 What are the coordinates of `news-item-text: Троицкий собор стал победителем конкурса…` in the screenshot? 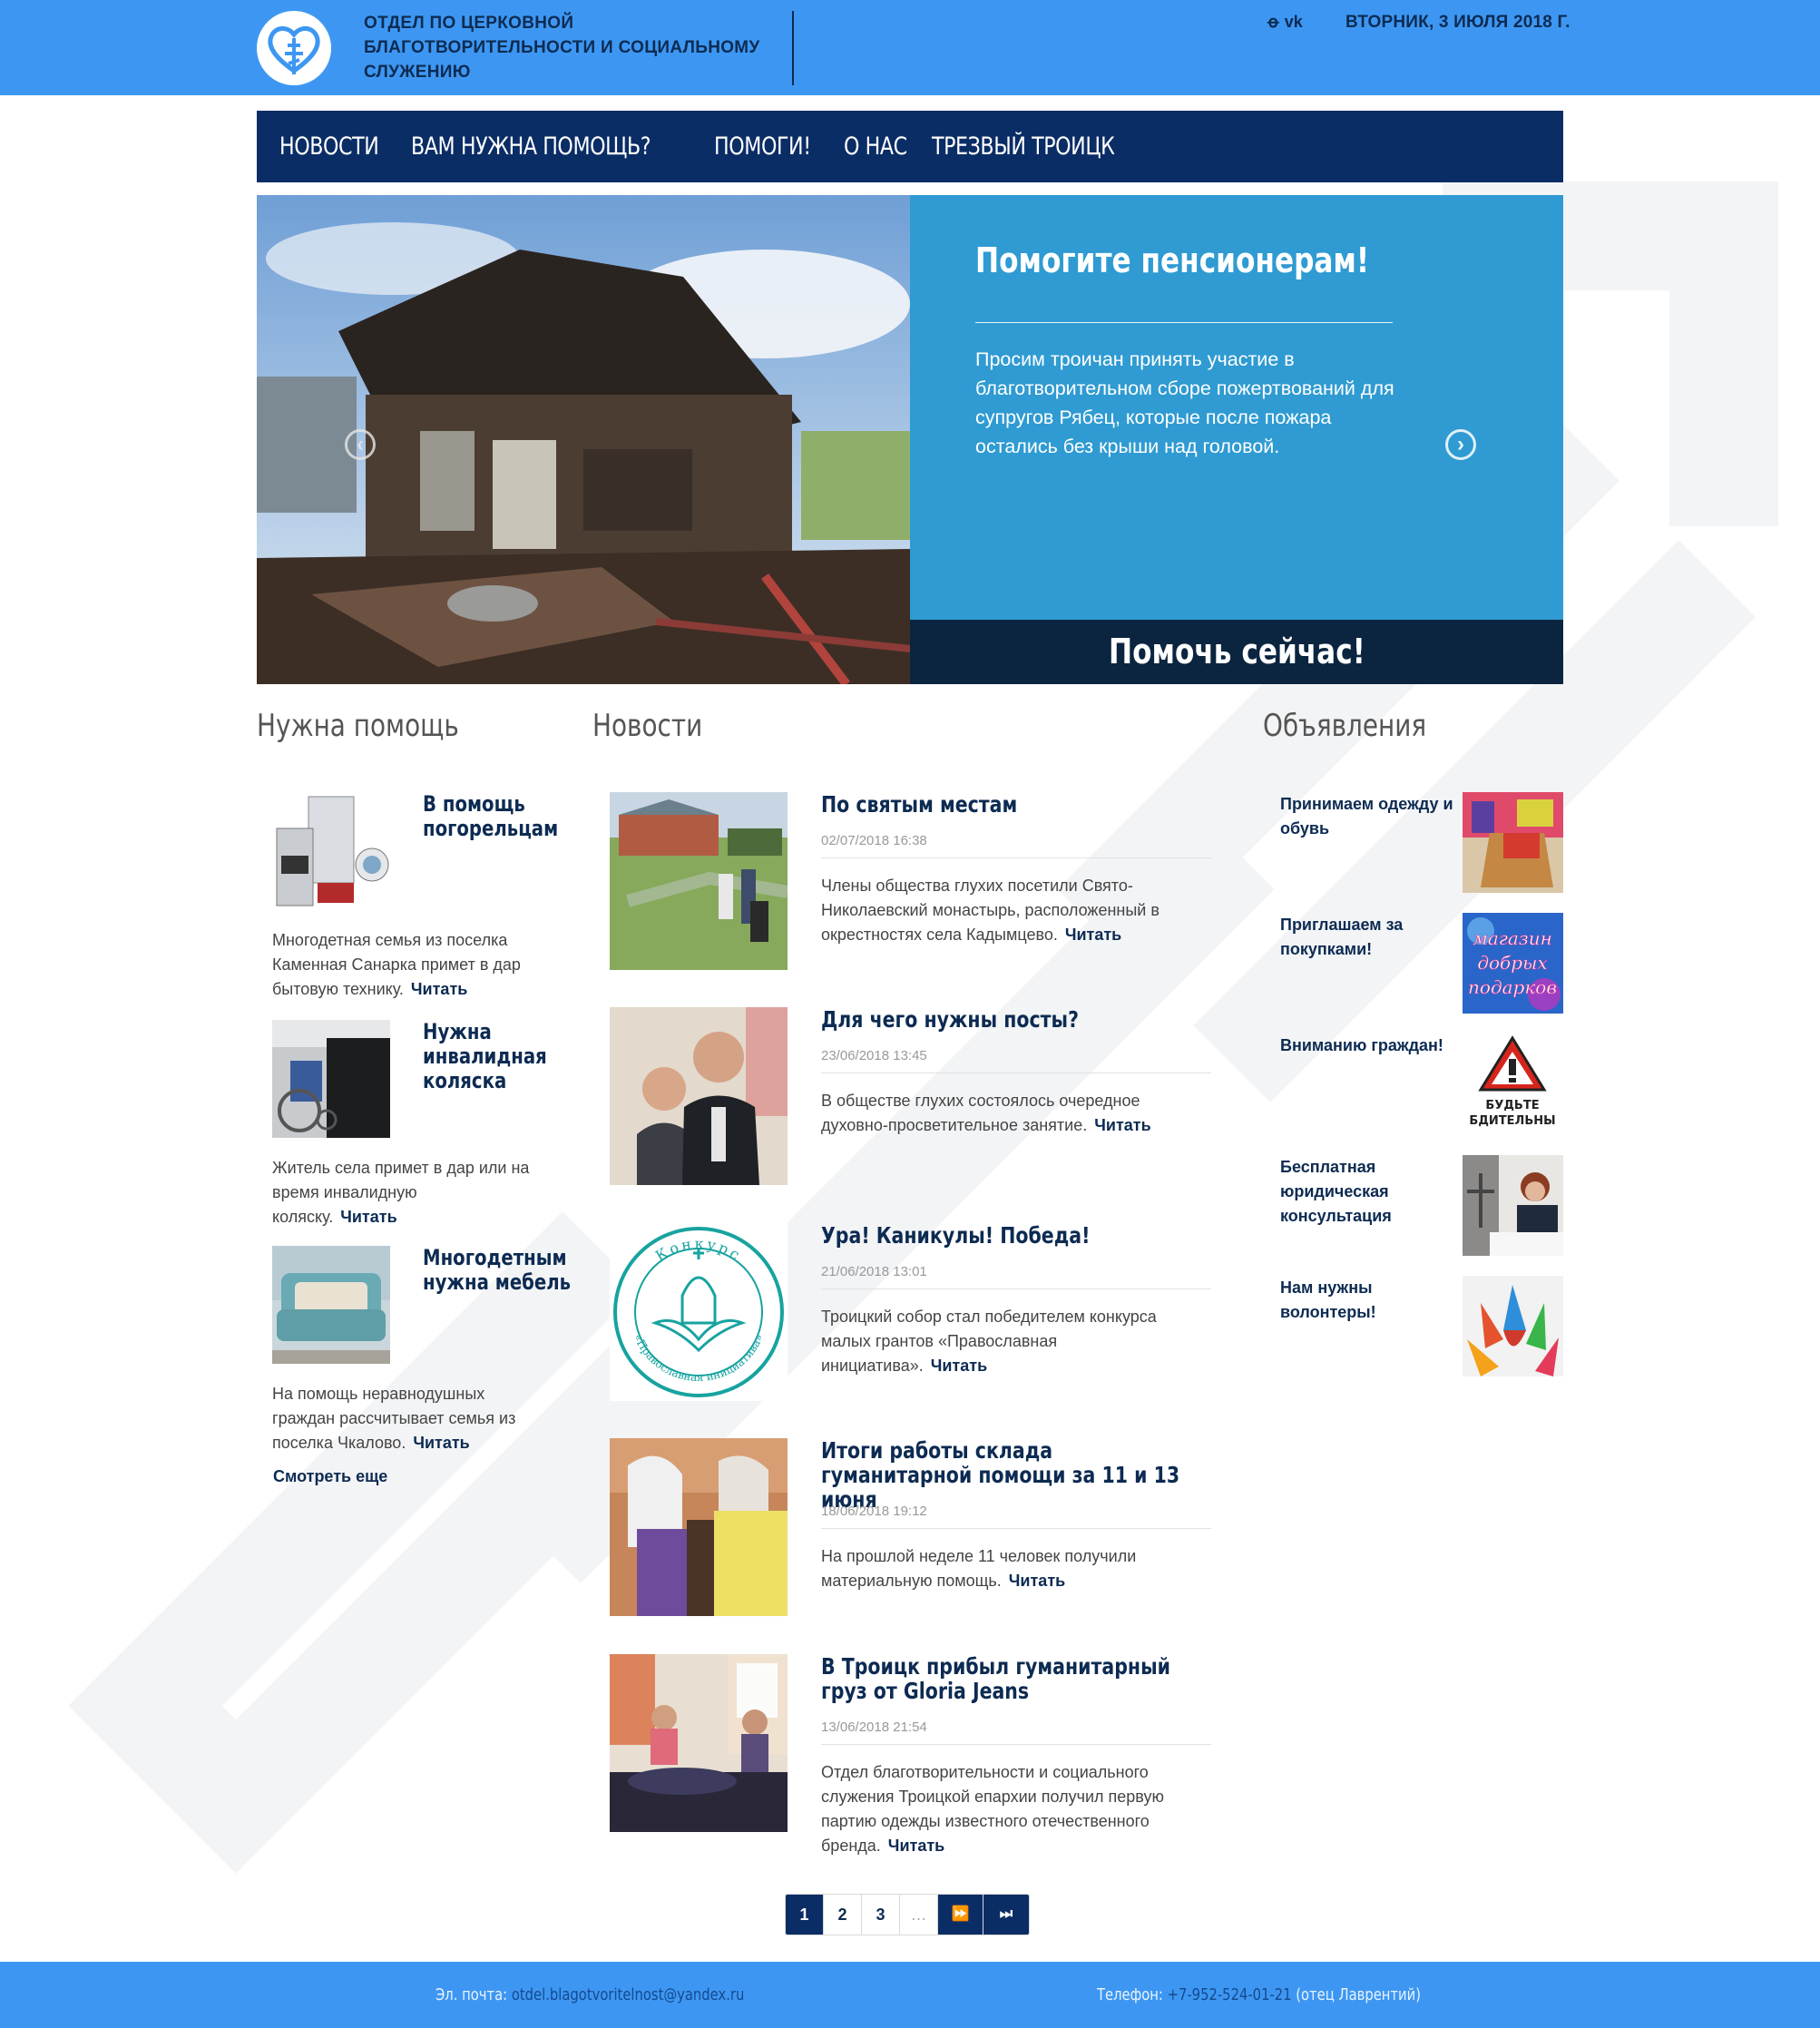 It's located at (989, 1341).